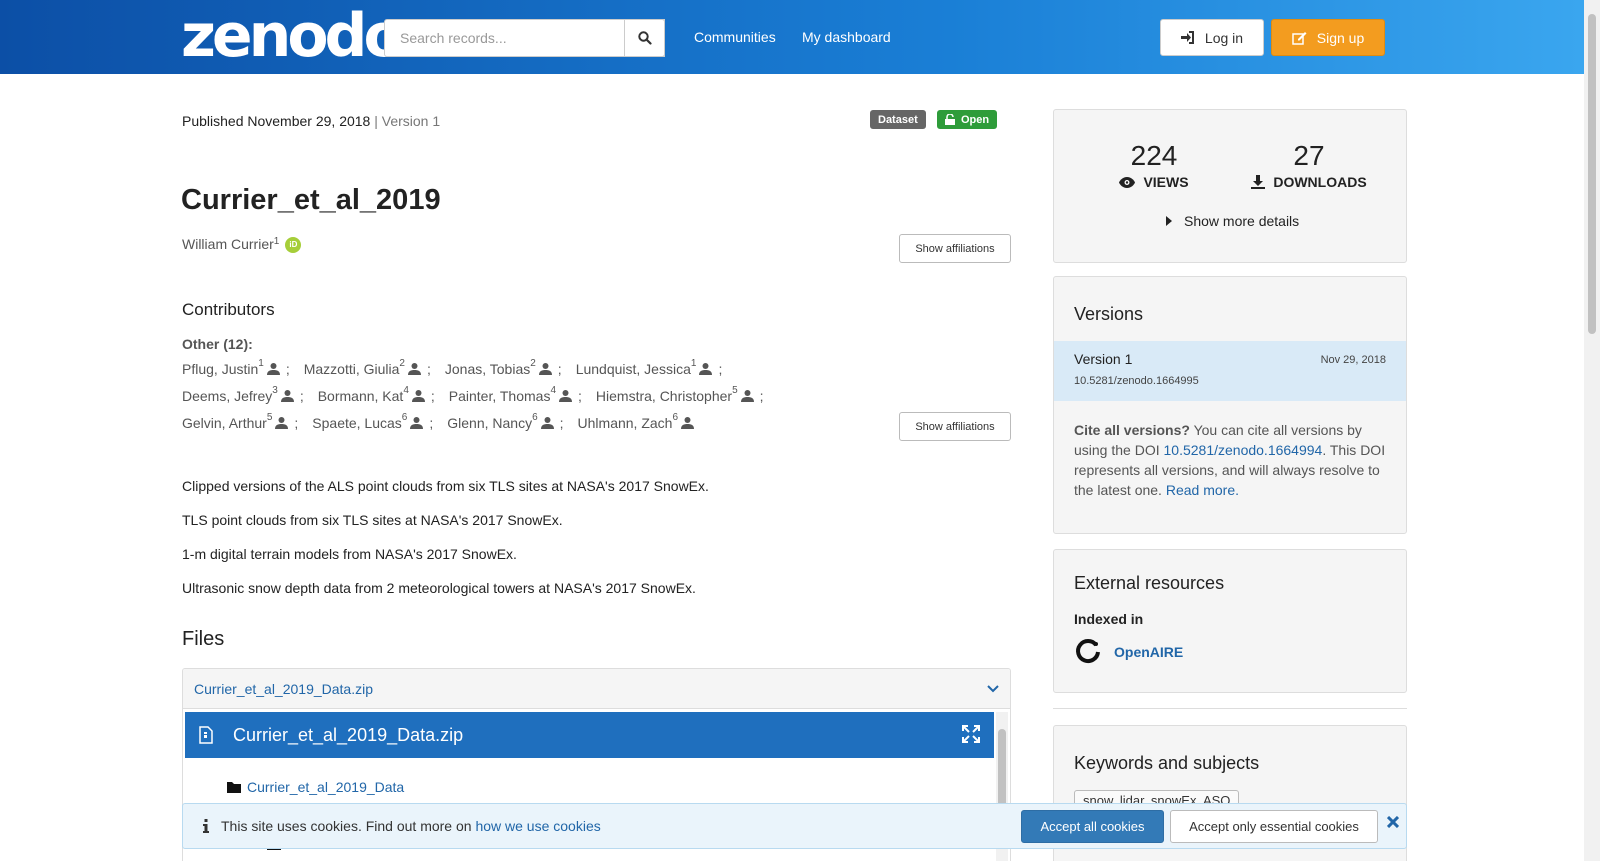 The width and height of the screenshot is (1600, 861). Describe the element at coordinates (498, 367) in the screenshot. I see `contributor: Jonas, Tobias 2` at that location.